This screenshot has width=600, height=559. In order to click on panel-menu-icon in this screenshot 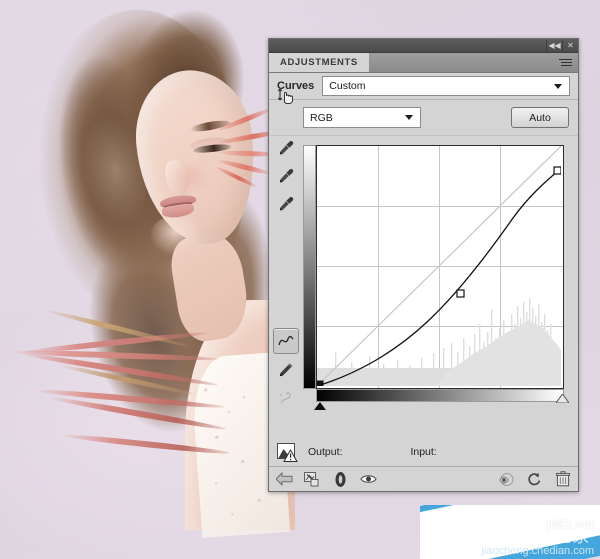, I will do `click(565, 62)`.